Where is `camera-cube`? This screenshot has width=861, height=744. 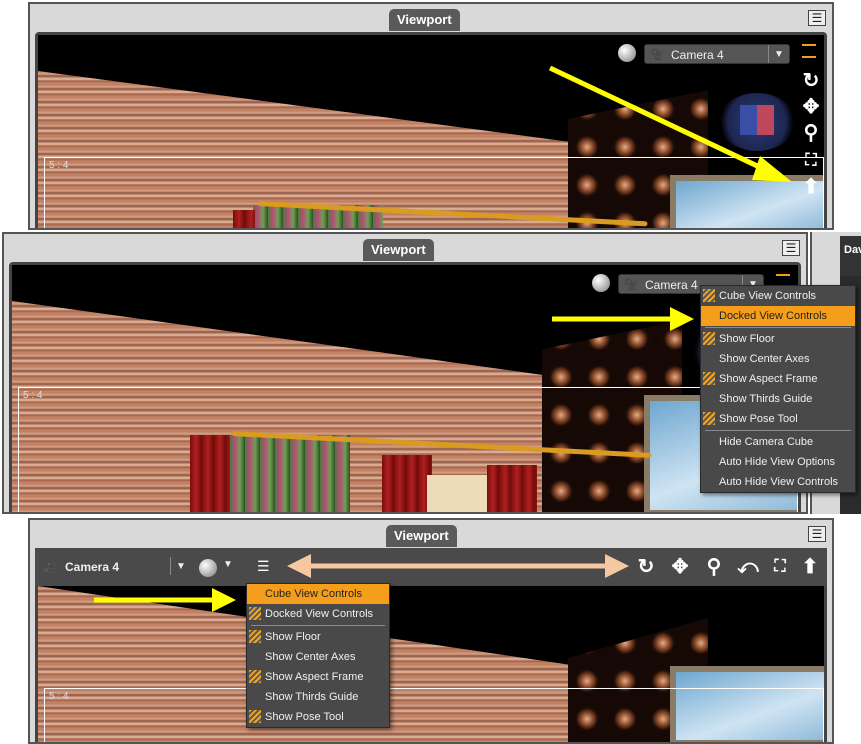 camera-cube is located at coordinates (757, 122).